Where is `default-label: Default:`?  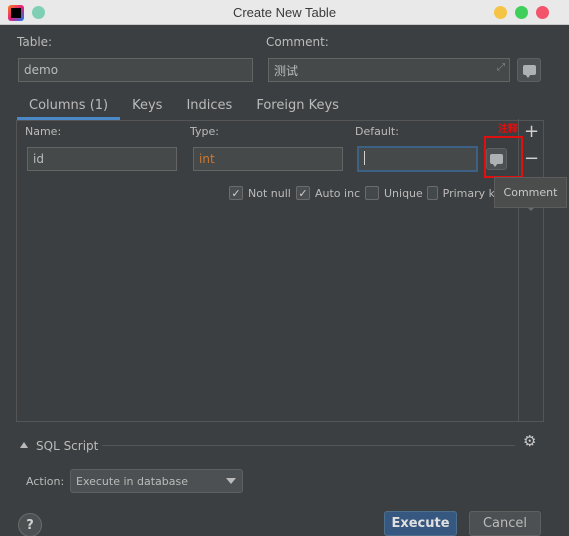 default-label: Default: is located at coordinates (377, 131).